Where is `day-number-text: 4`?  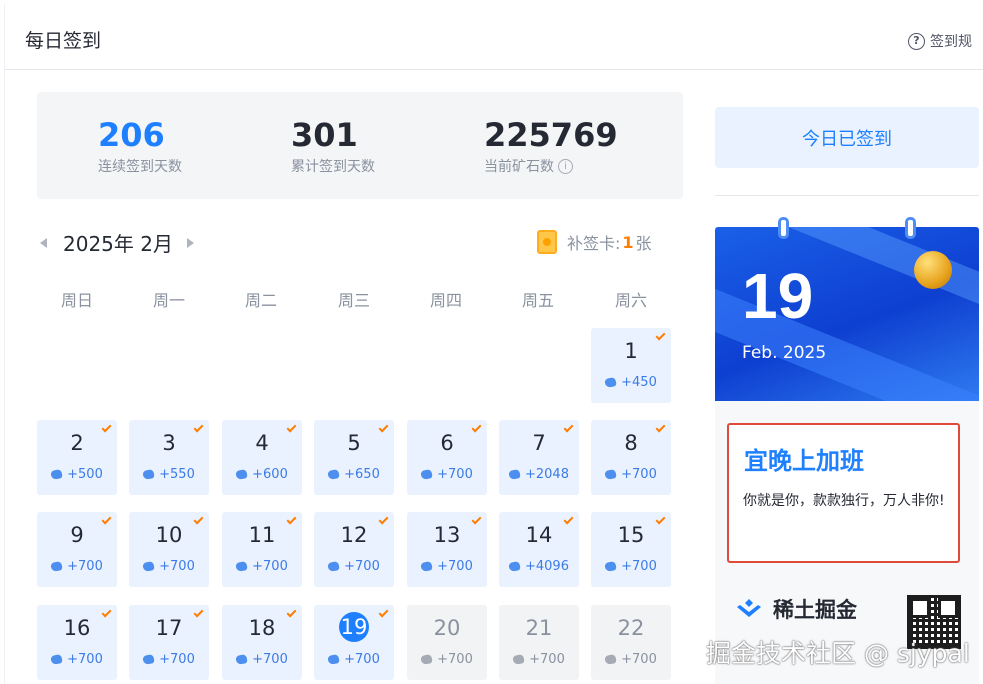 day-number-text: 4 is located at coordinates (262, 443).